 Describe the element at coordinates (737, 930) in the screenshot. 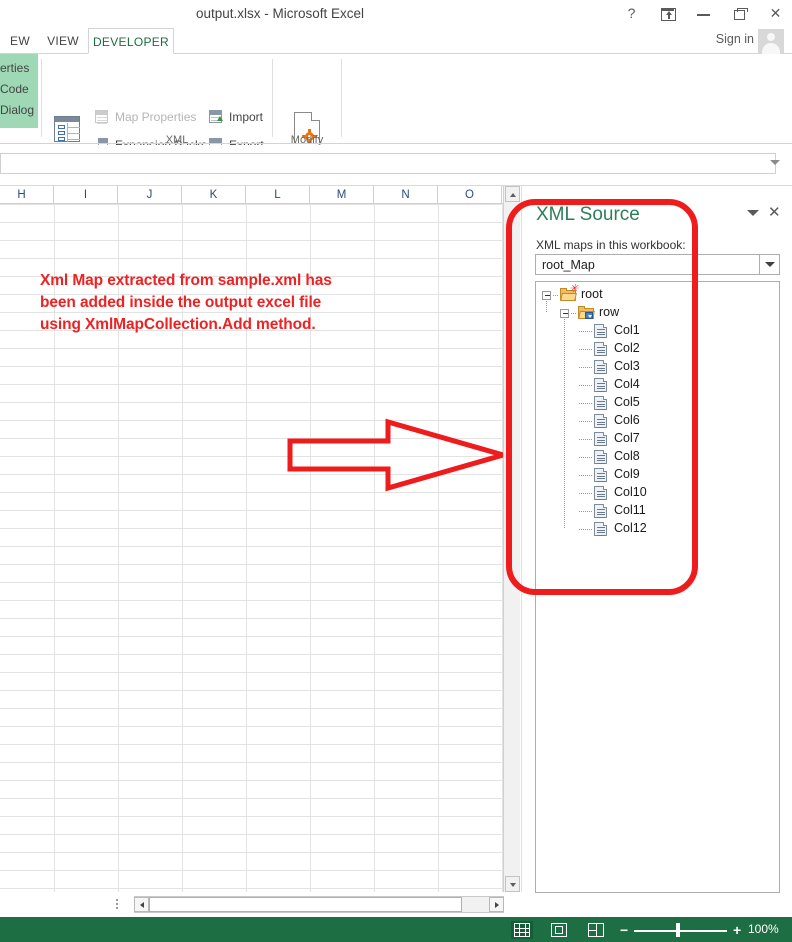

I see `zoom-in-button: +` at that location.